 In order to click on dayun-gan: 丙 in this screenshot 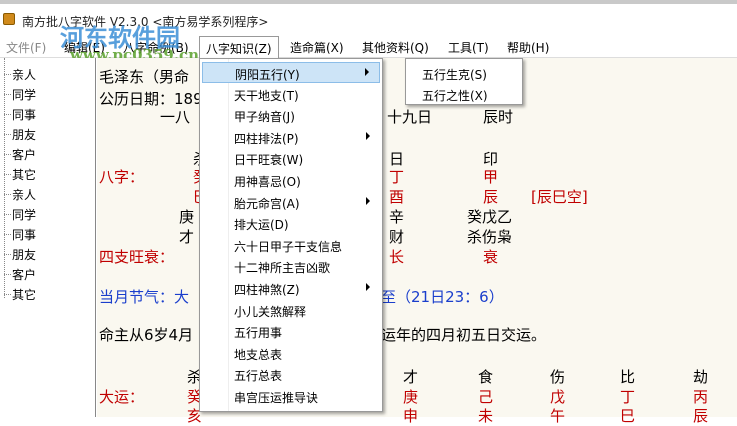, I will do `click(701, 397)`.